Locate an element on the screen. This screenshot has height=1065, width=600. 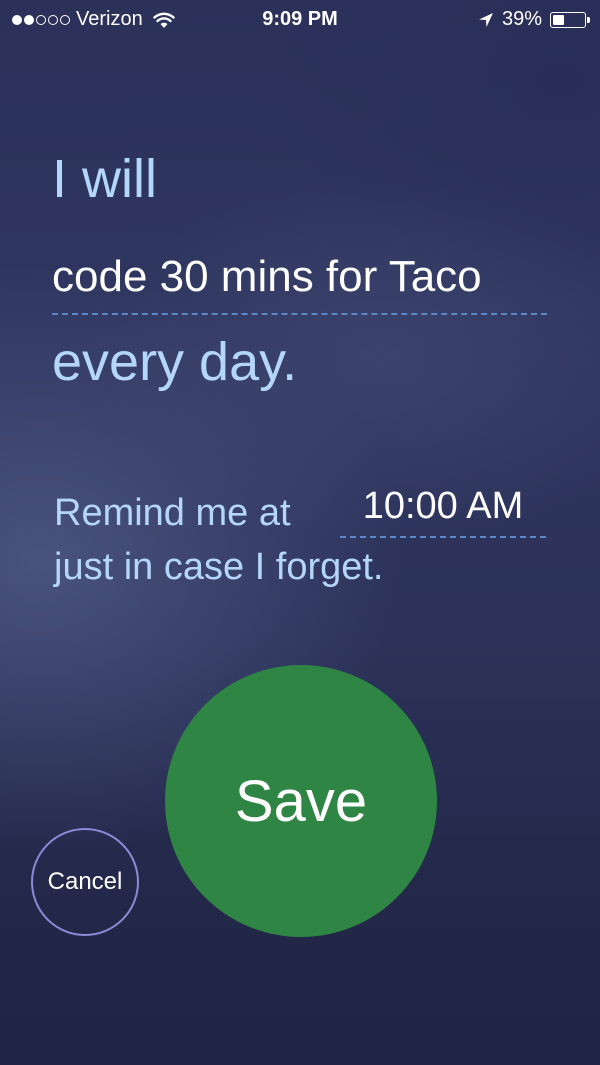
status-bar: Verizon 9:09 PM 39% is located at coordinates (300, 20).